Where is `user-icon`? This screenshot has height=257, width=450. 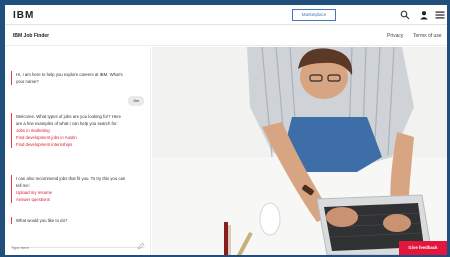
user-icon is located at coordinates (424, 15).